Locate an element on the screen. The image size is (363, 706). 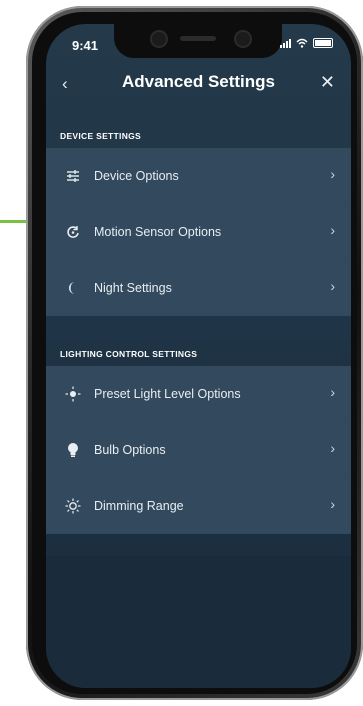
status-icons is located at coordinates (306, 43).